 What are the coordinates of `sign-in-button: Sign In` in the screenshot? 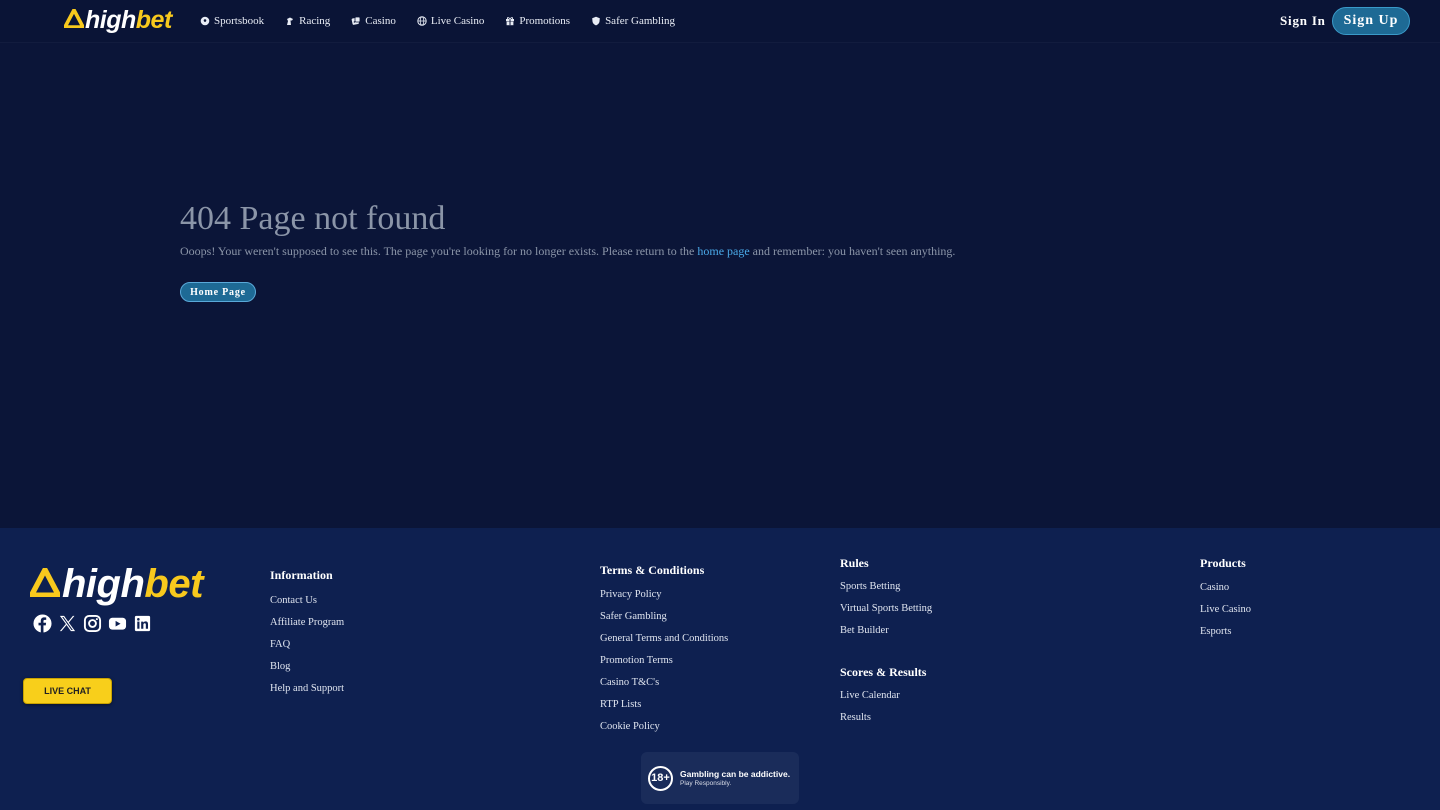 It's located at (1303, 21).